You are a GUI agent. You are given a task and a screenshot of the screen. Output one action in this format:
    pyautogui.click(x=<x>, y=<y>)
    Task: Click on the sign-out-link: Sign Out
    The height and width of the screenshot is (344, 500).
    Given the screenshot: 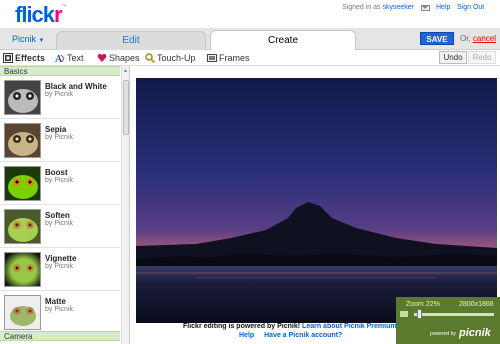 What is the action you would take?
    pyautogui.click(x=470, y=7)
    